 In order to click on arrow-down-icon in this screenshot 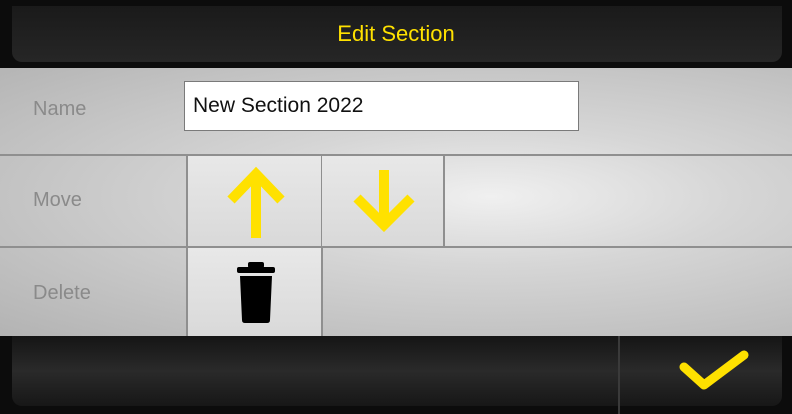, I will do `click(384, 201)`.